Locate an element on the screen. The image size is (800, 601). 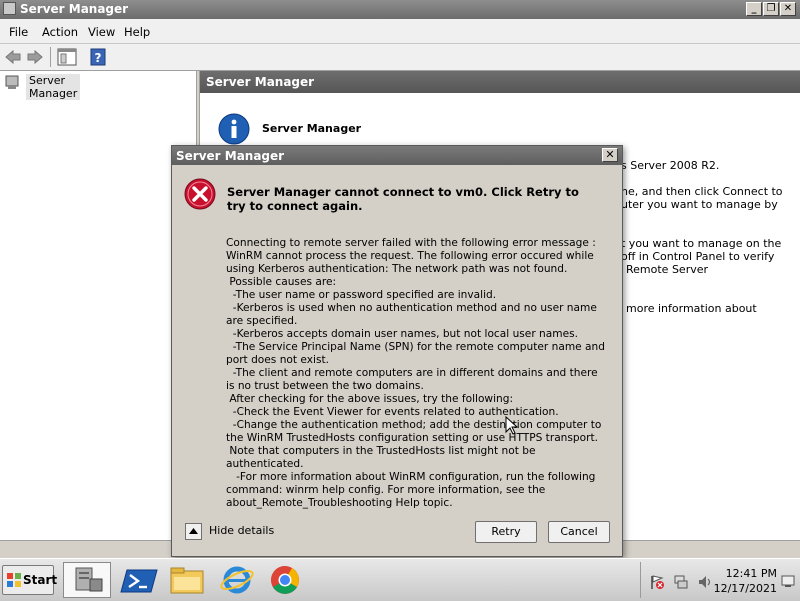
taskbar-chrome is located at coordinates (285, 580).